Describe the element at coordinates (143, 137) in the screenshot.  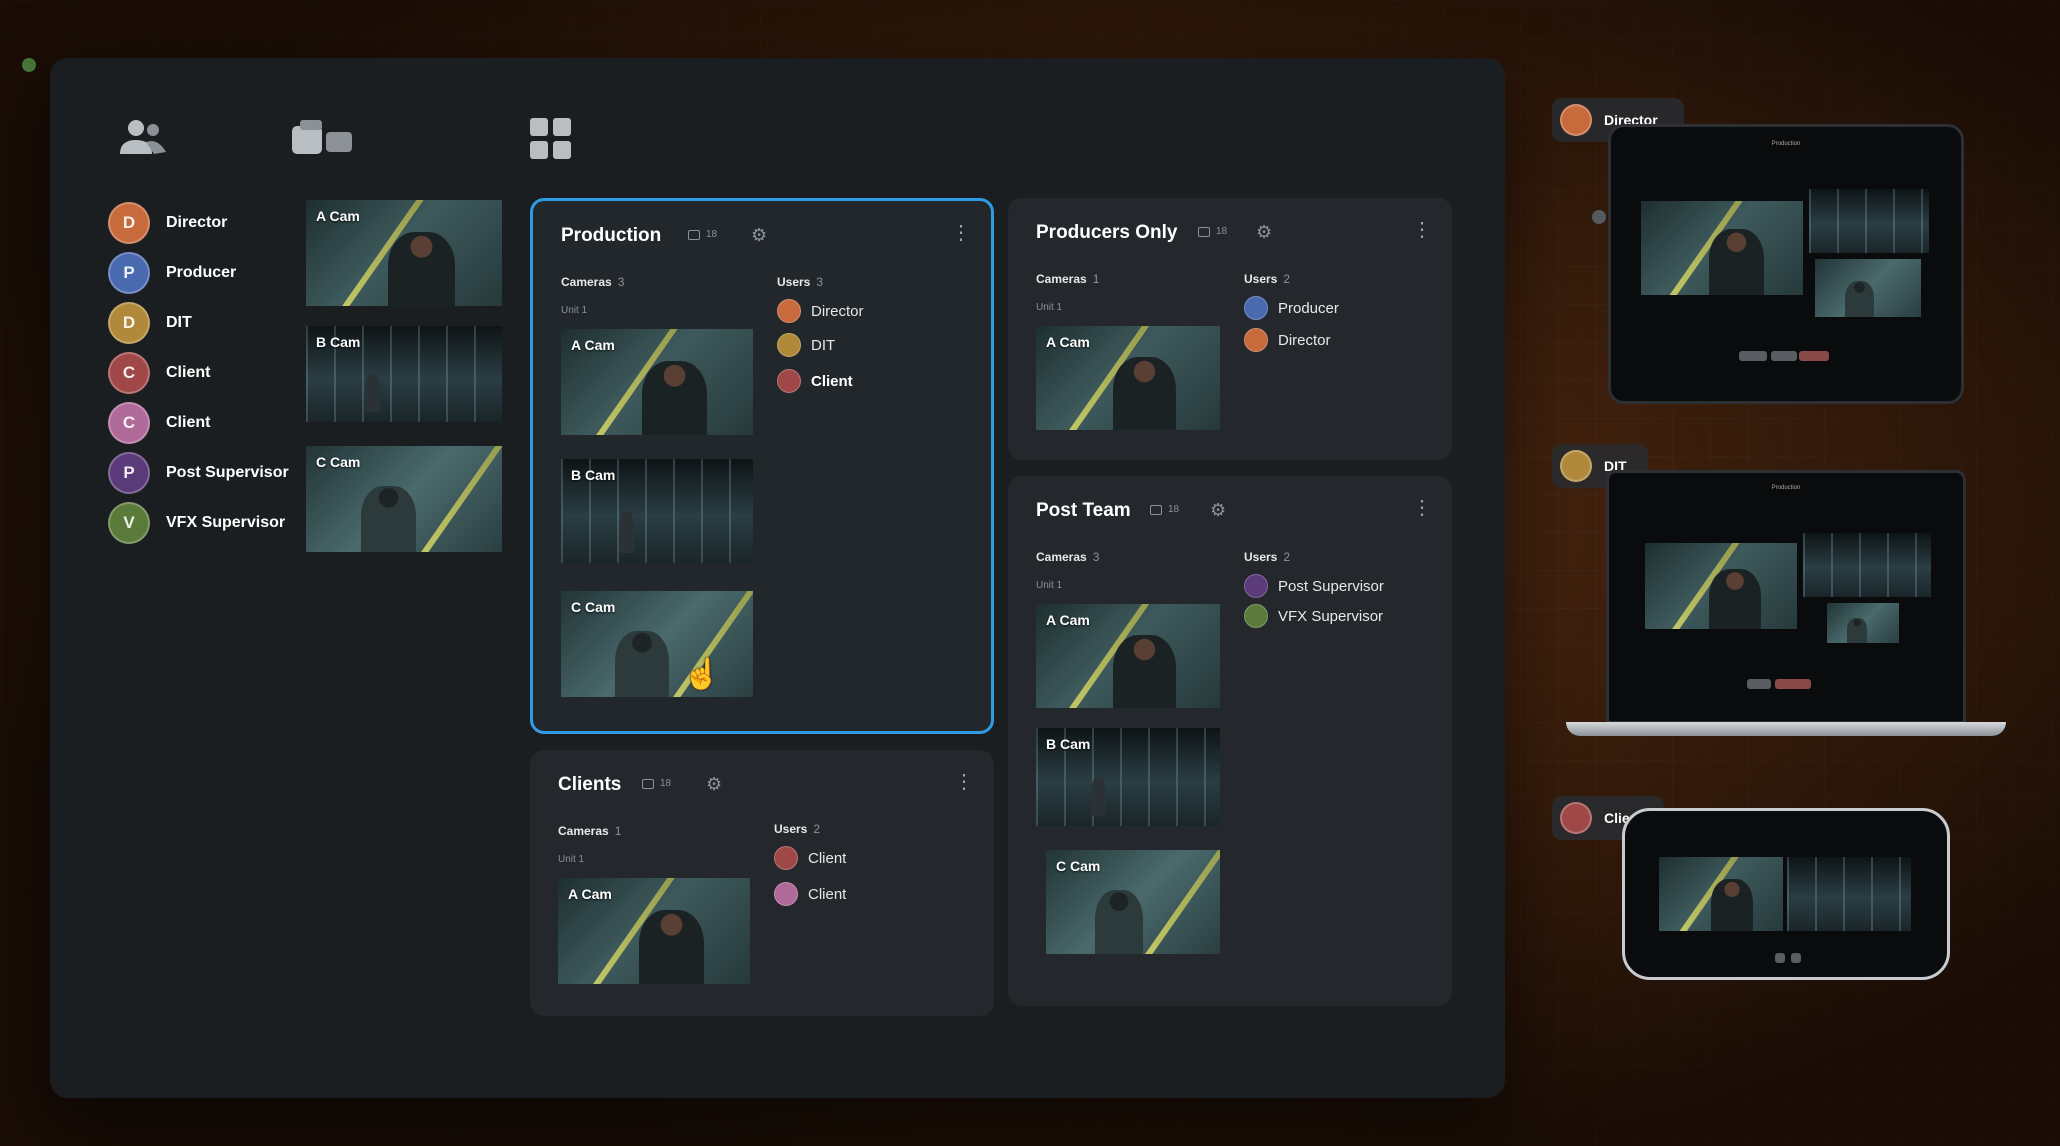
I see `users-icon` at that location.